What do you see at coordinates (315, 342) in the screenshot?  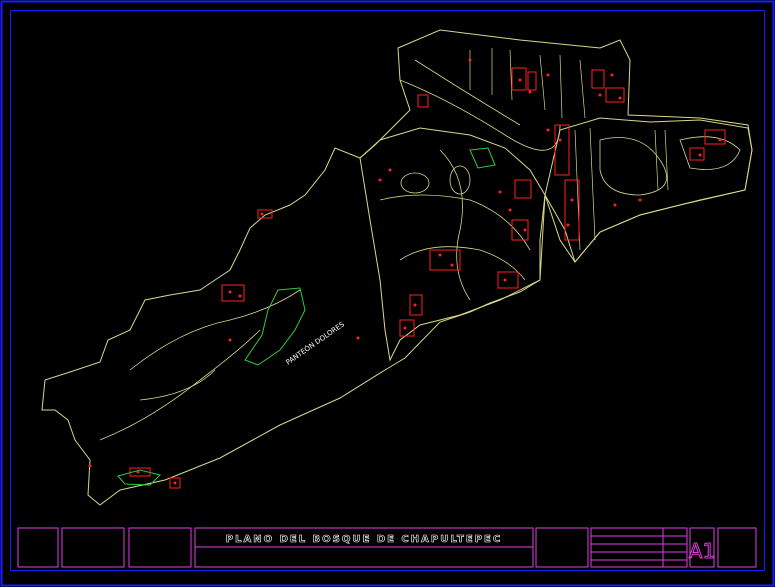 I see `panteon-label: PANTEÓN DOLORES` at bounding box center [315, 342].